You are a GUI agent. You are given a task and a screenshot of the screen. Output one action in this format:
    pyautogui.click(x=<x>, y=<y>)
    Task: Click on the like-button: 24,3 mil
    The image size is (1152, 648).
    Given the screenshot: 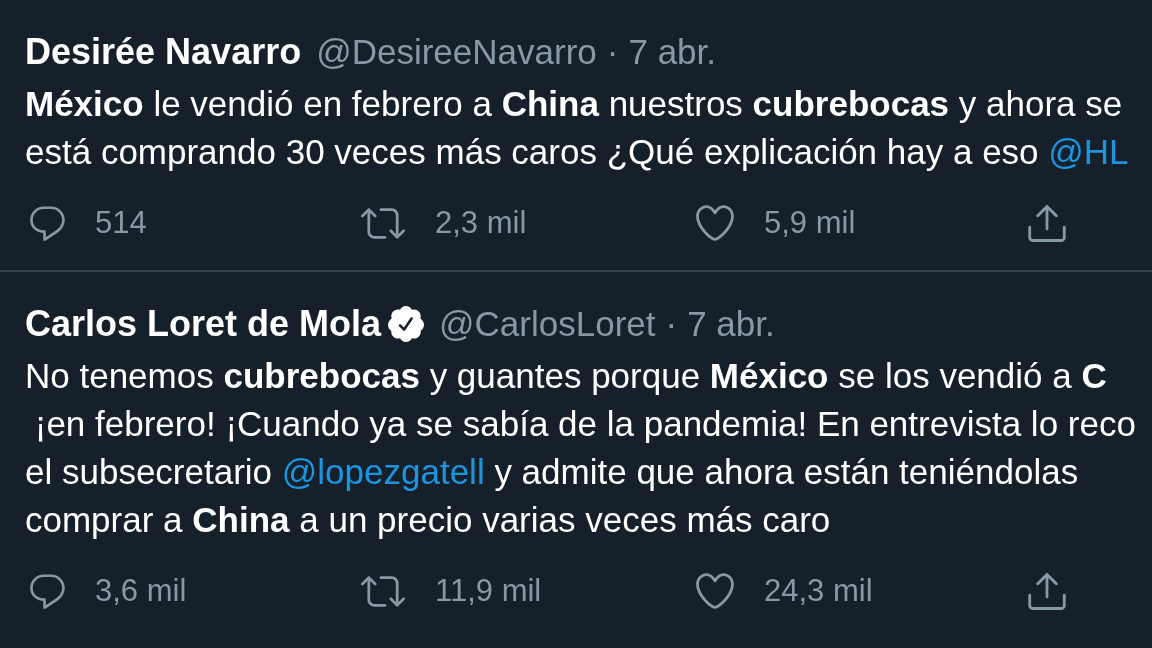 What is the action you would take?
    pyautogui.click(x=784, y=591)
    